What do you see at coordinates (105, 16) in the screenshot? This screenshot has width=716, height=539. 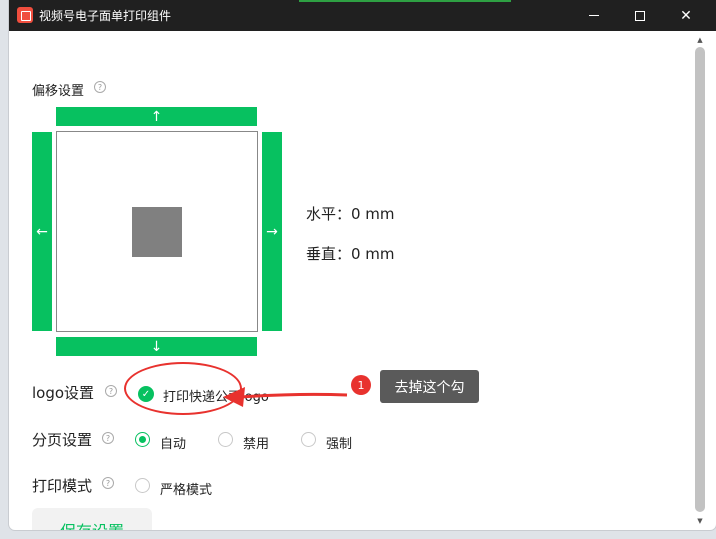 I see `window-title: 视频号电子面单打印组件` at bounding box center [105, 16].